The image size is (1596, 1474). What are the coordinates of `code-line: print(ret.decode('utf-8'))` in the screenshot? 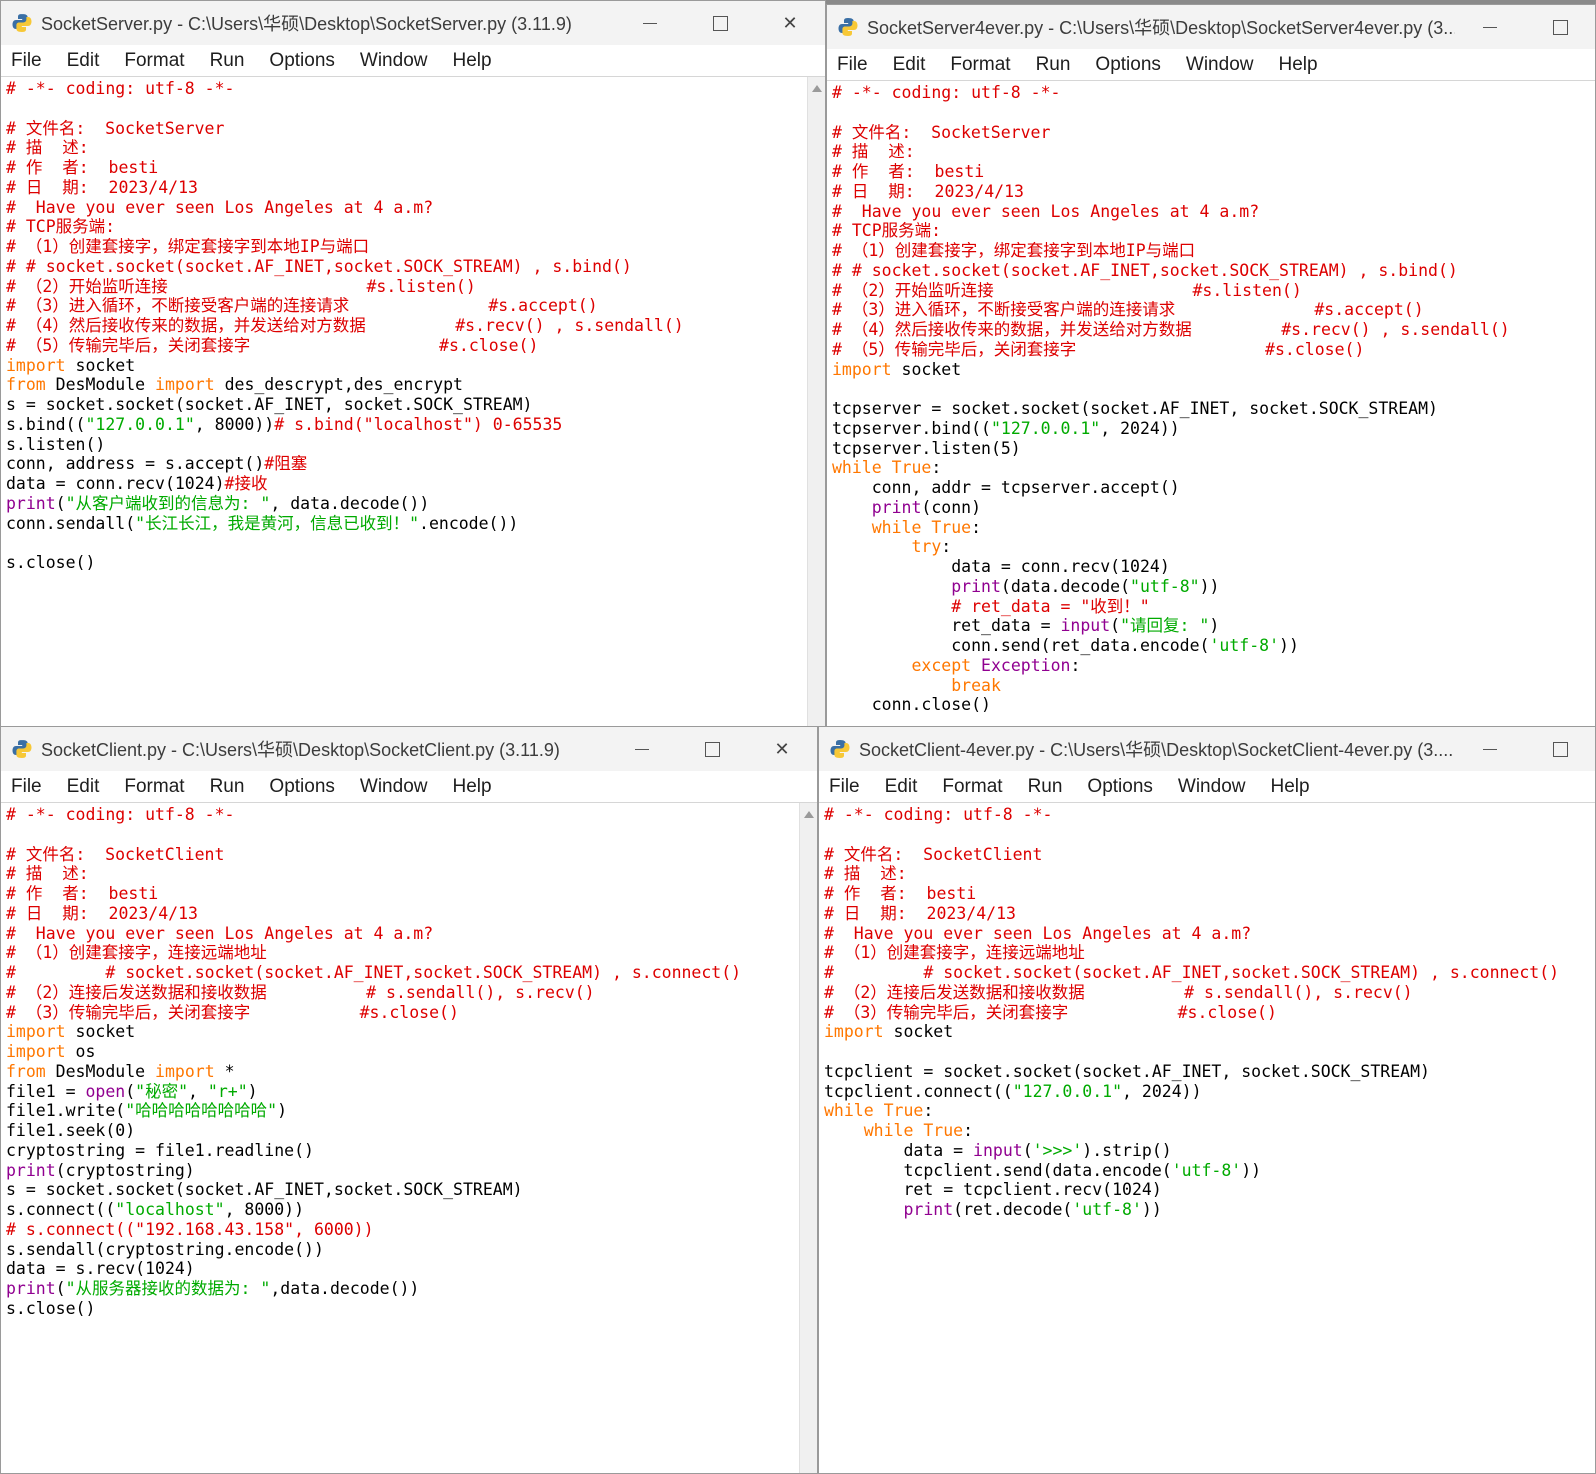 It's located at (1032, 1209).